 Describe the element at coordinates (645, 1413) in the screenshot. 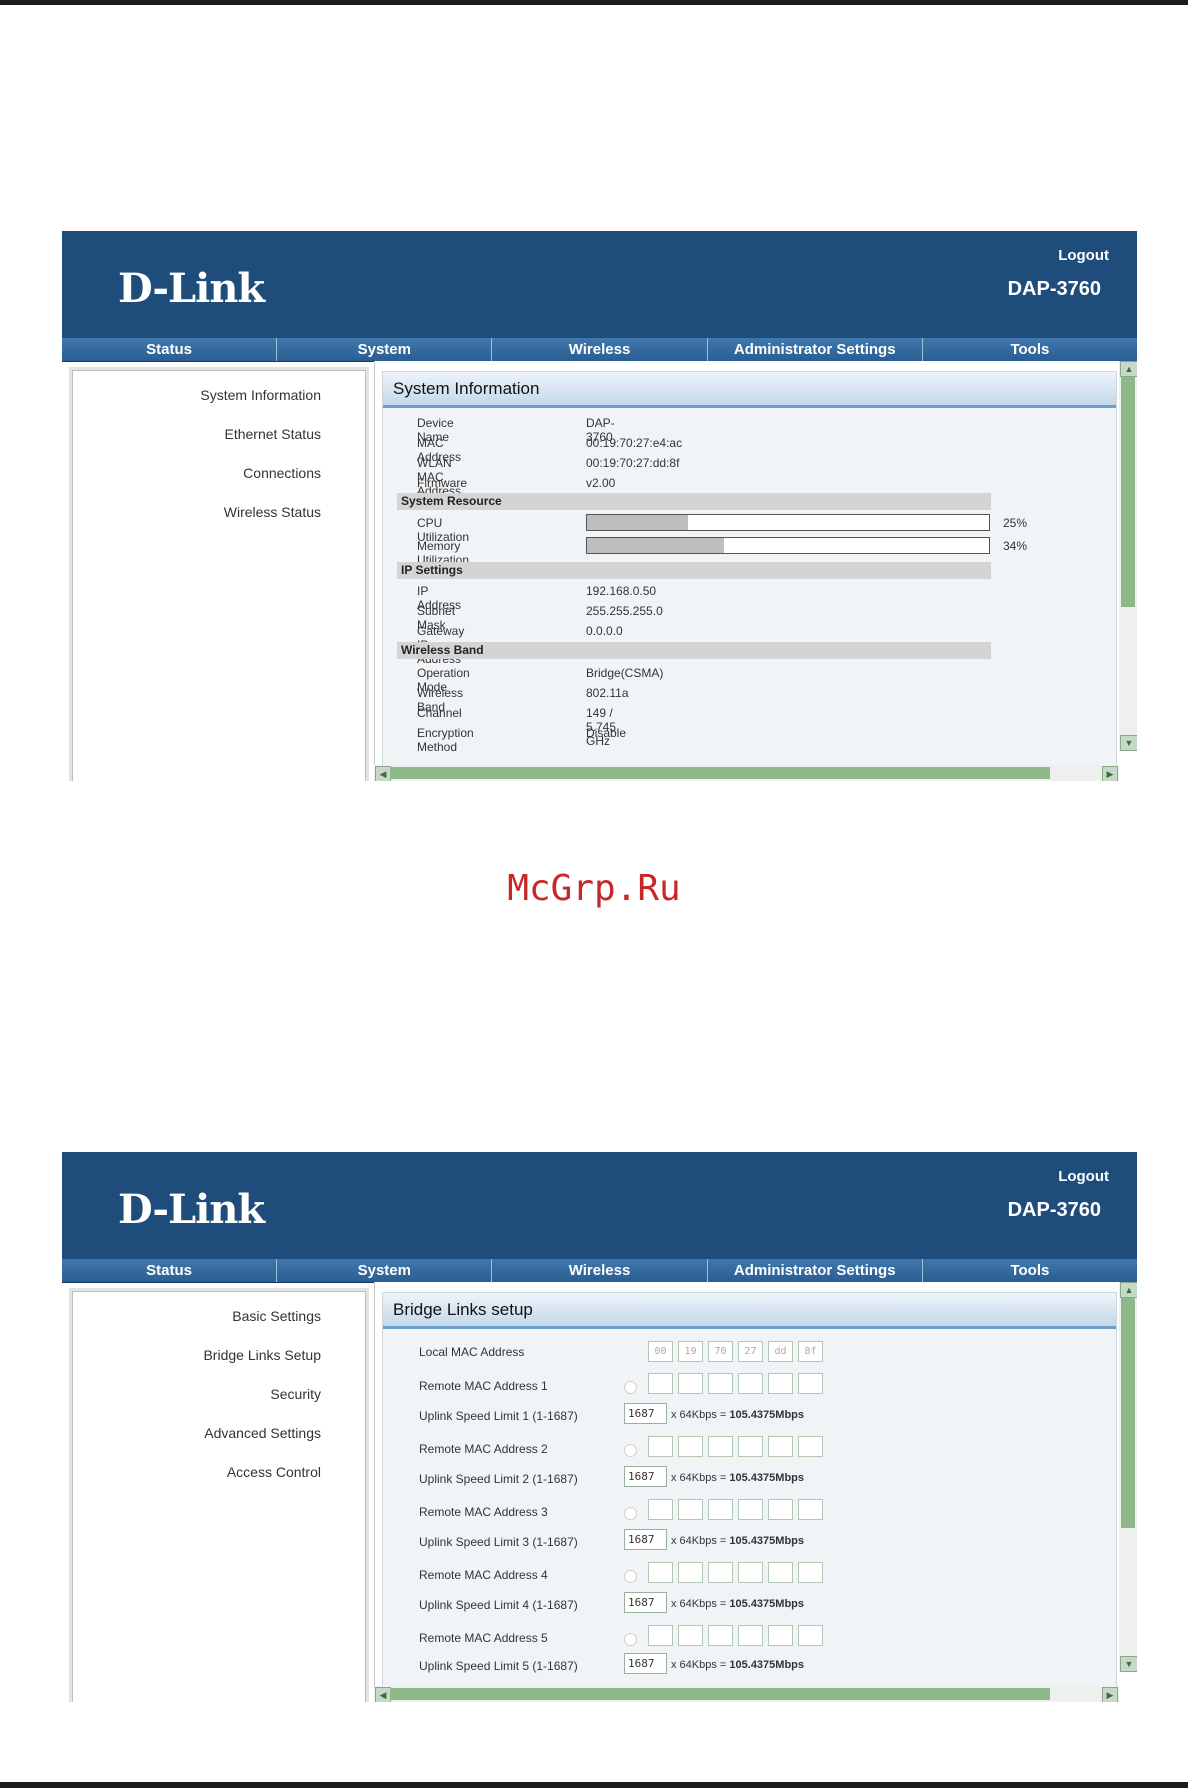

I see `uplink-1-input: 1687` at that location.